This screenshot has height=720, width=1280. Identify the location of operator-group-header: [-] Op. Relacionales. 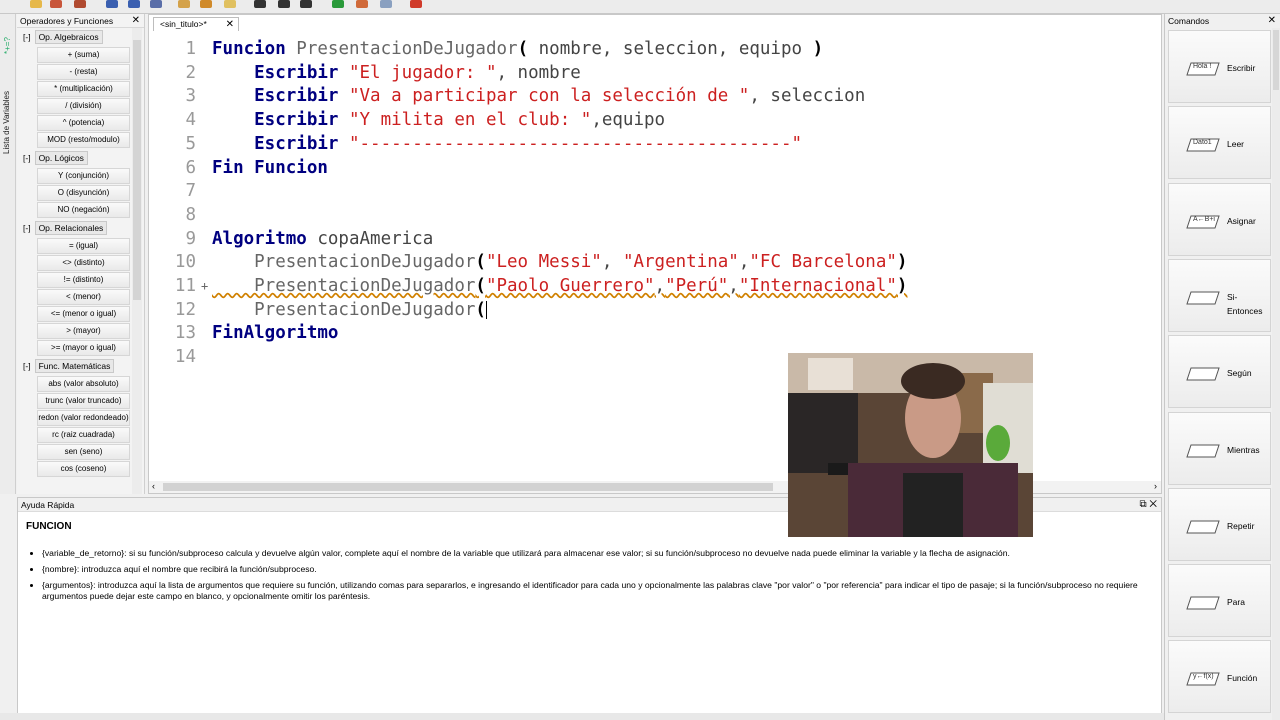
(74, 228).